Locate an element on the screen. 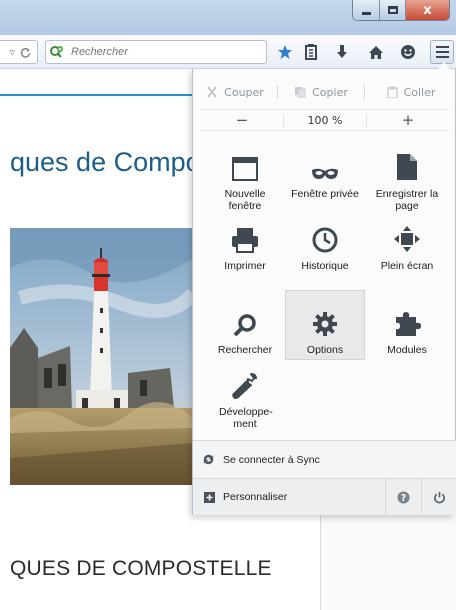 The width and height of the screenshot is (456, 610). maximize-icon is located at coordinates (392, 10).